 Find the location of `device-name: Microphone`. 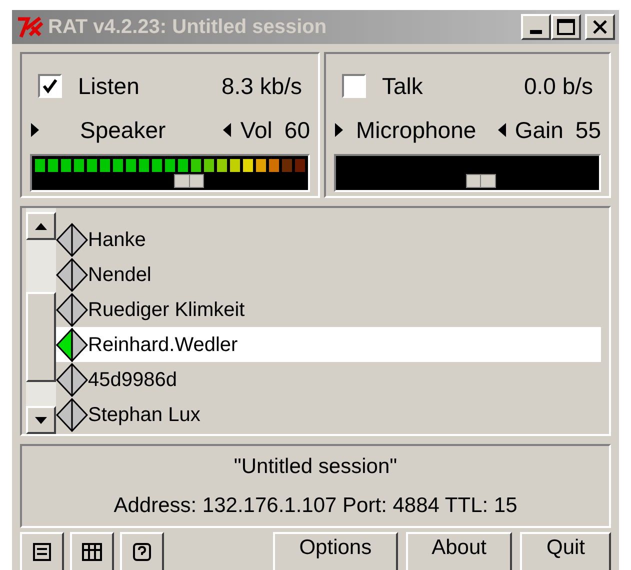

device-name: Microphone is located at coordinates (416, 130).